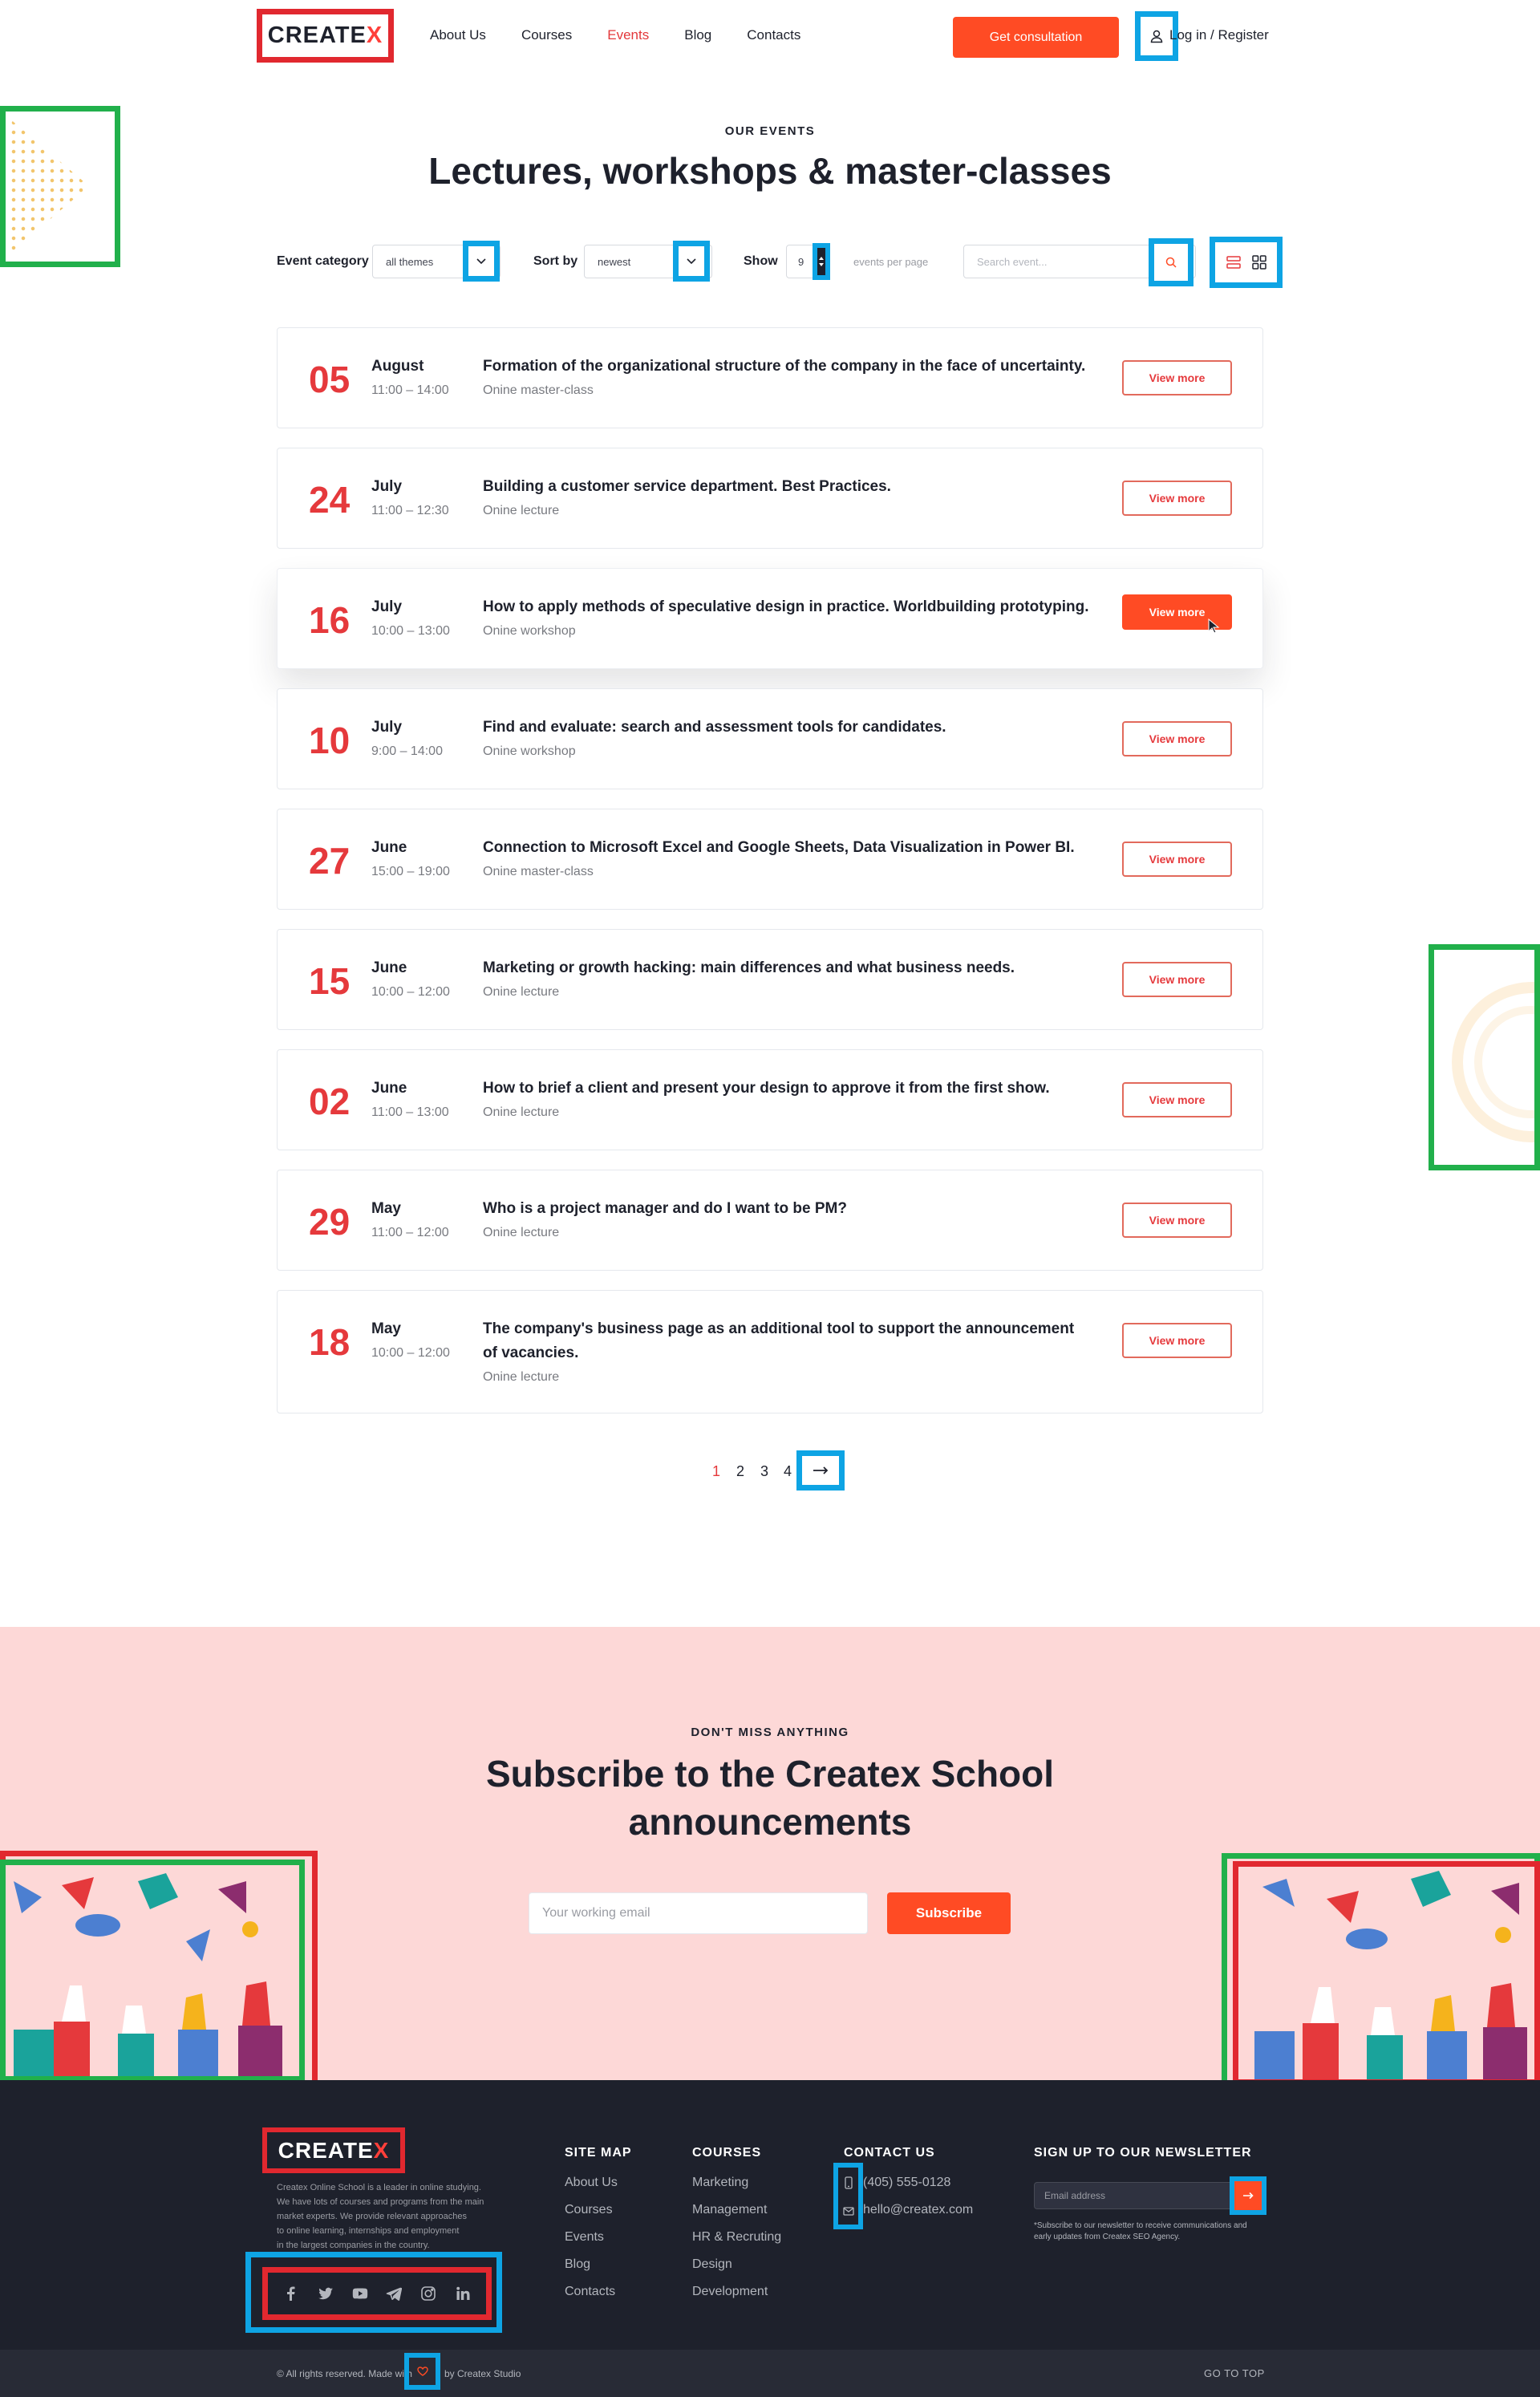 The height and width of the screenshot is (2397, 1540). What do you see at coordinates (323, 261) in the screenshot?
I see `category-label: Event category` at bounding box center [323, 261].